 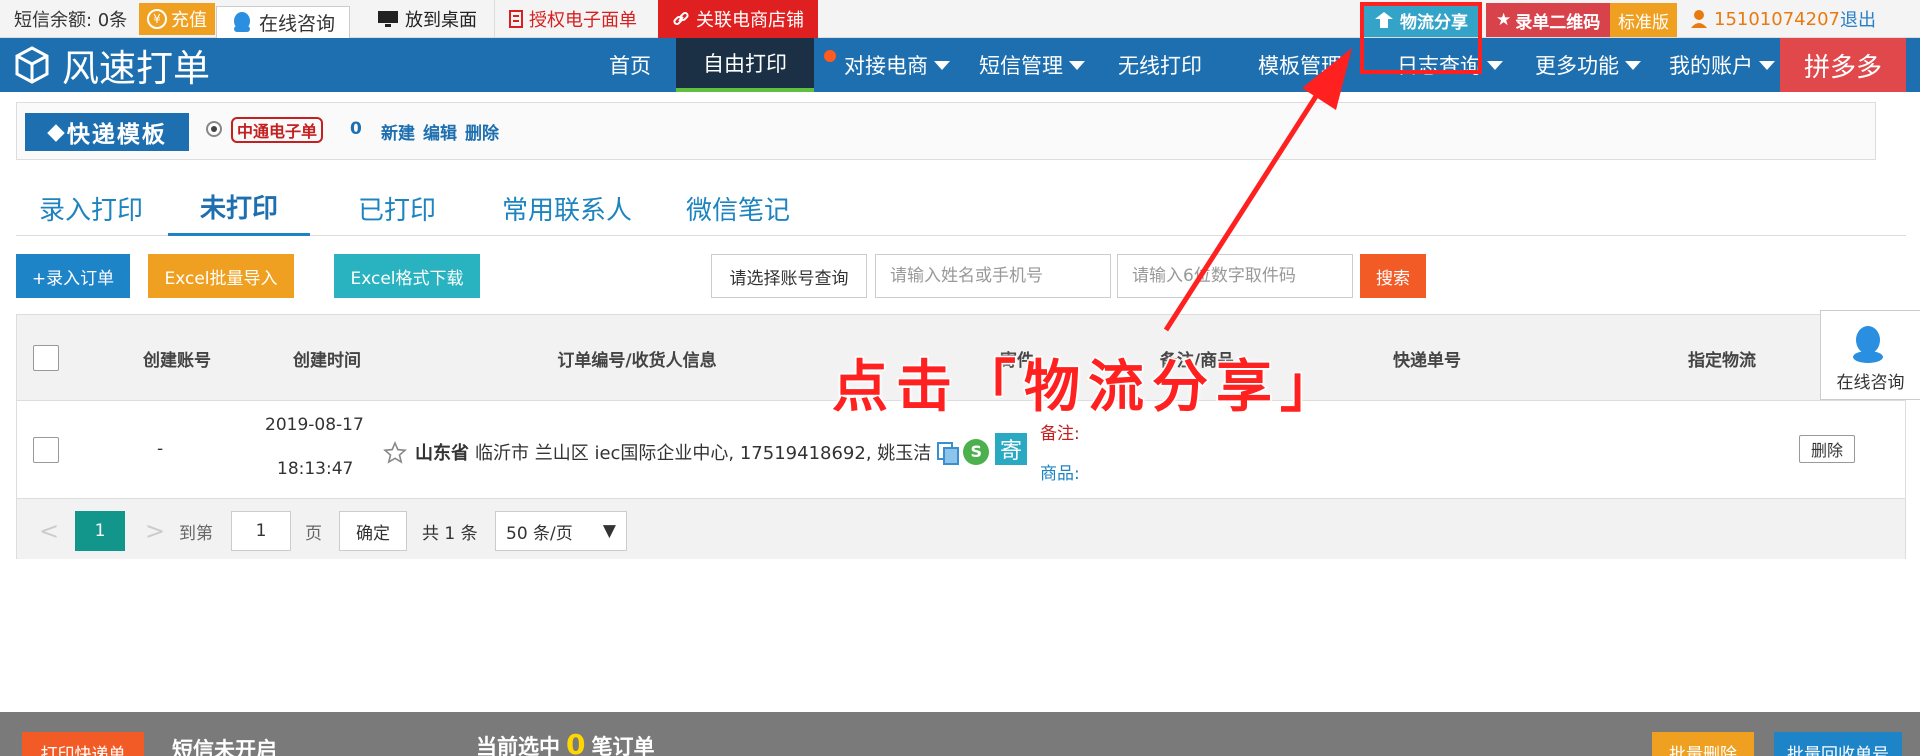 I want to click on pinduoduo-button: 拼多多, so click(x=1843, y=65).